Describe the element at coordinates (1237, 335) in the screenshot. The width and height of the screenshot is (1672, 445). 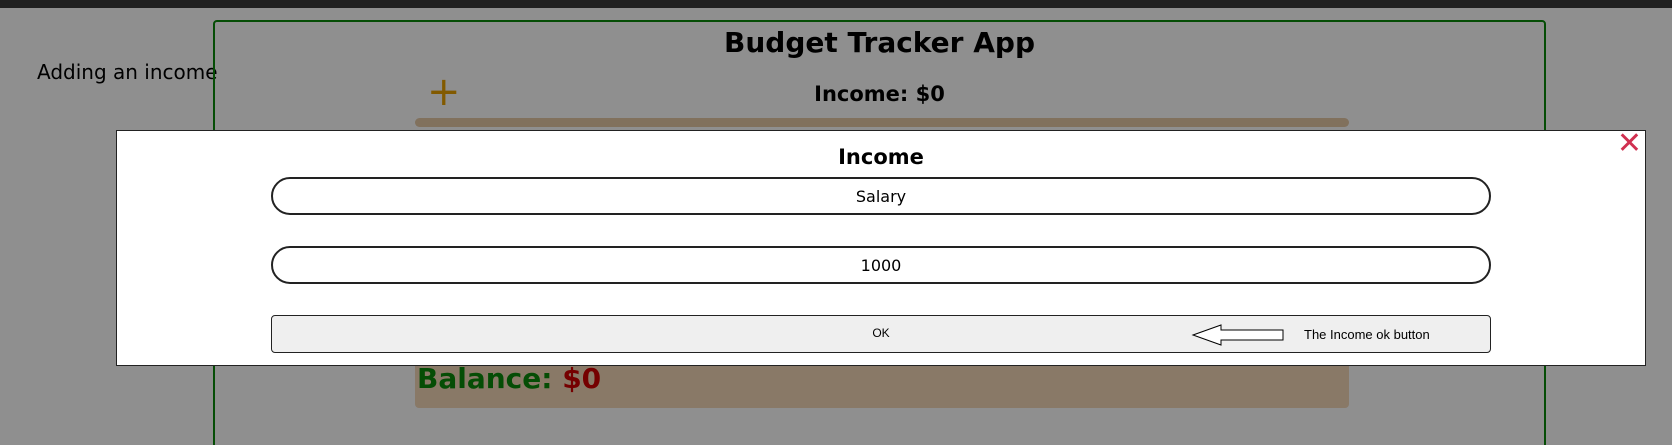
I see `annotation-arrow-icon` at that location.